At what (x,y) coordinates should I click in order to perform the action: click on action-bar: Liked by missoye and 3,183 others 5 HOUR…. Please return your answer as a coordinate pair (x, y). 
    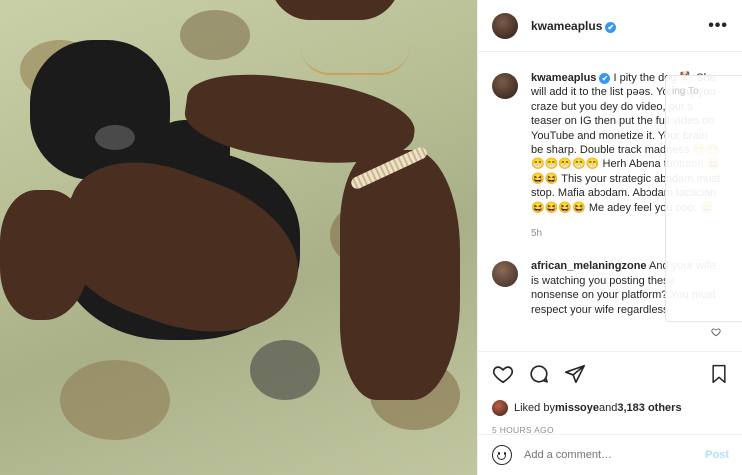
    Looking at the image, I should click on (610, 393).